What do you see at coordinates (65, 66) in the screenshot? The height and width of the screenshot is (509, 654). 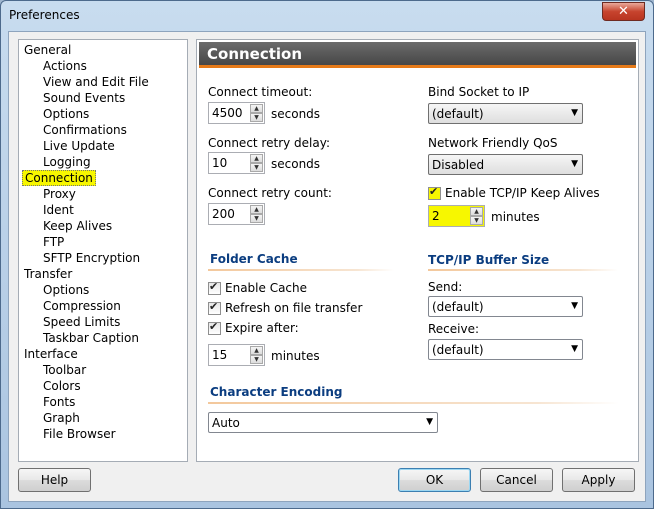 I see `tree-item: Actions` at bounding box center [65, 66].